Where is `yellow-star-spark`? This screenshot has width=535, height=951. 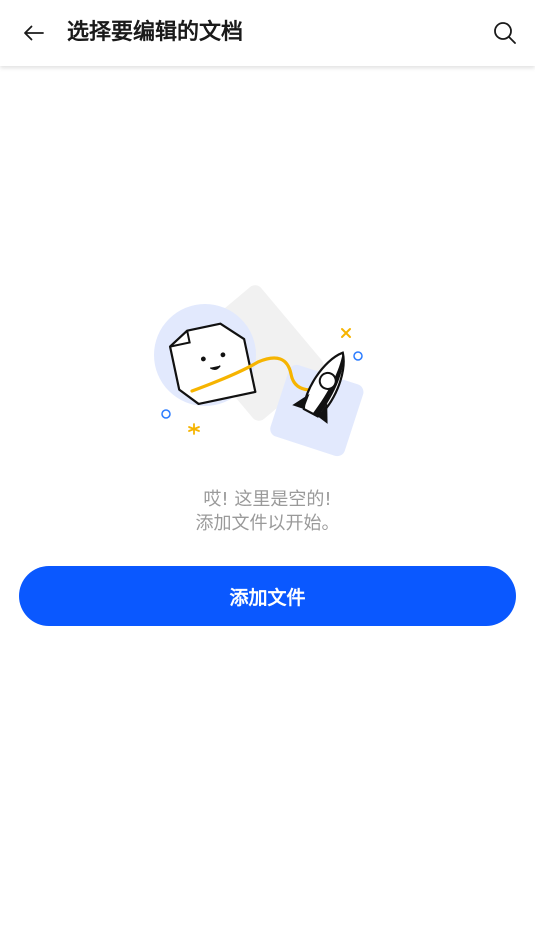
yellow-star-spark is located at coordinates (194, 429).